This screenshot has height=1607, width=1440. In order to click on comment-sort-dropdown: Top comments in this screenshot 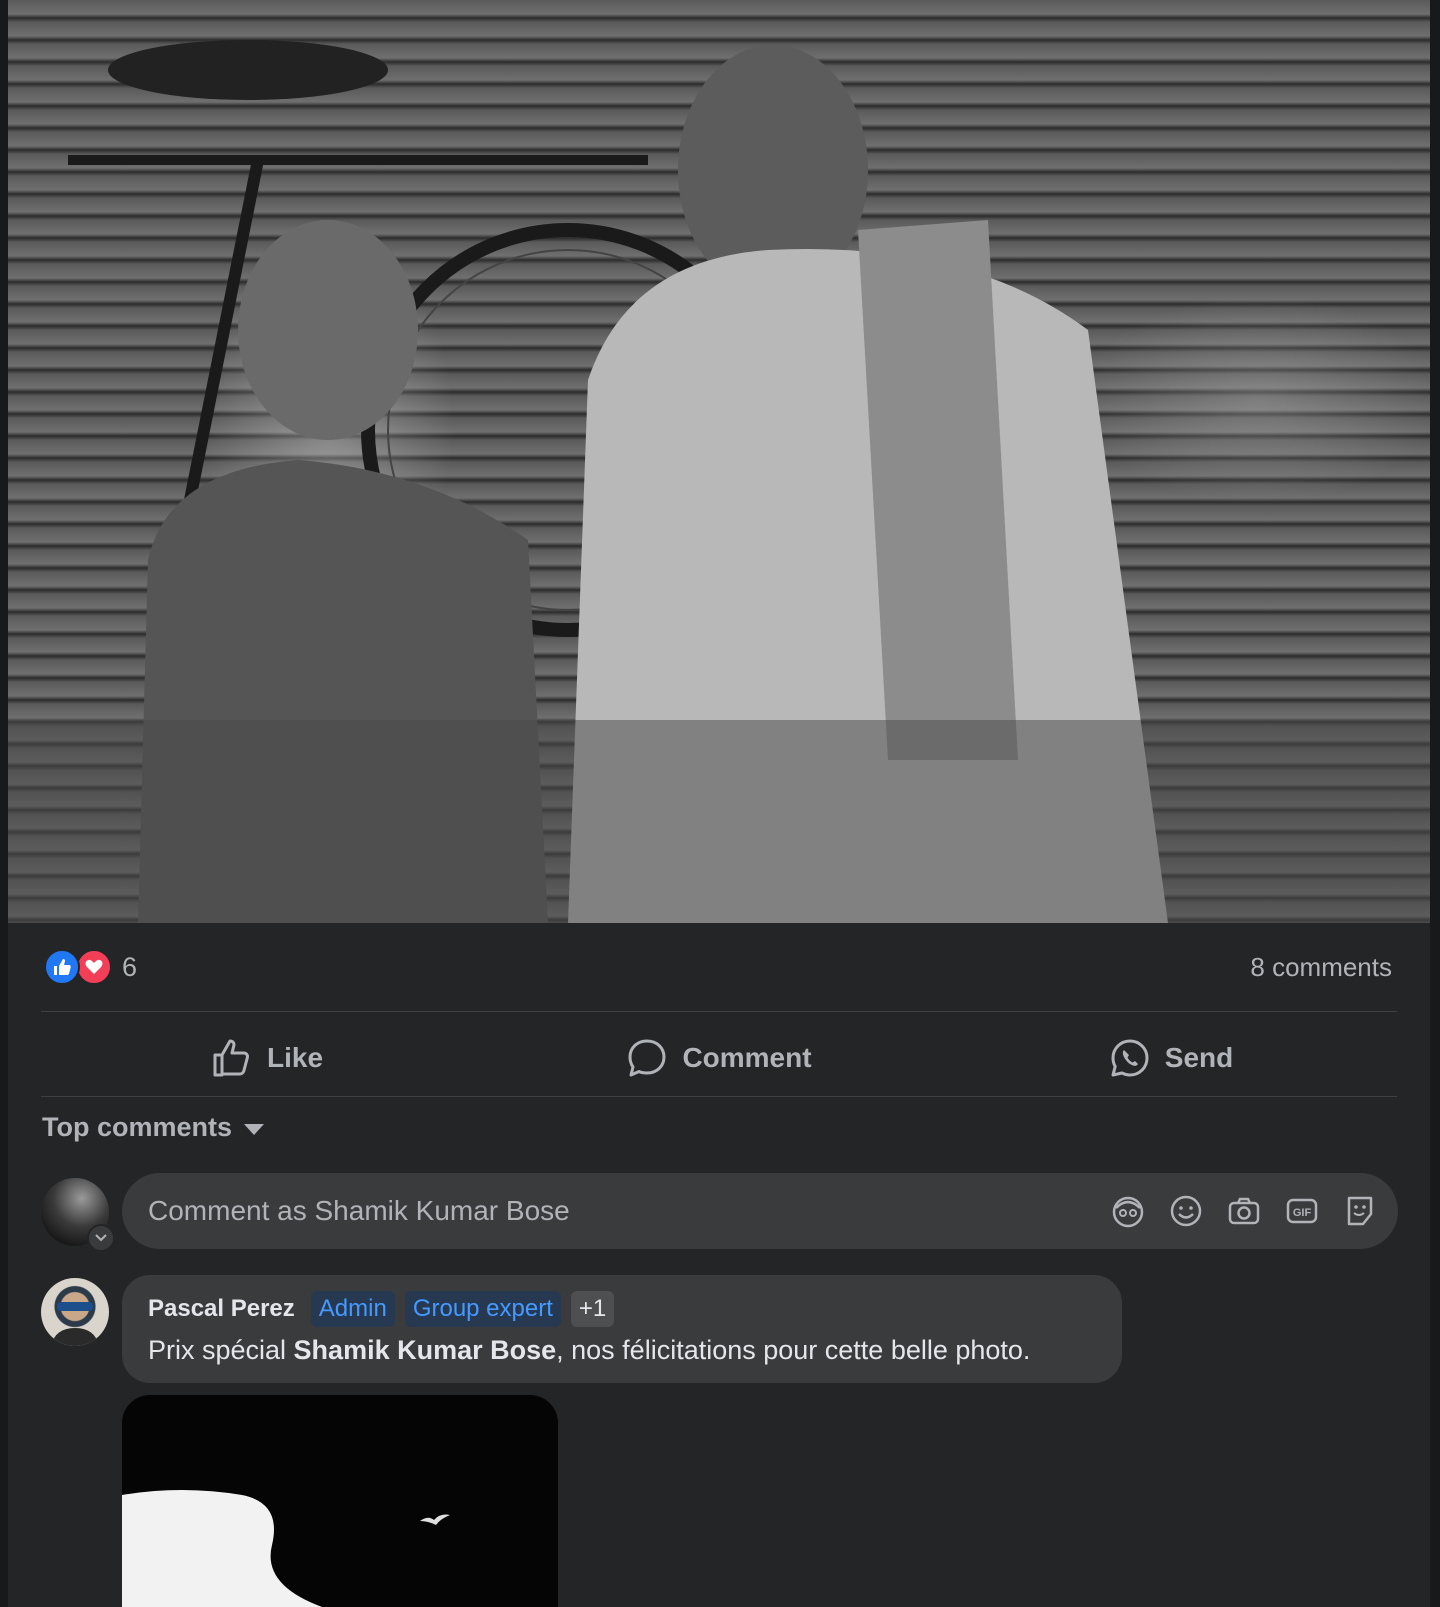, I will do `click(153, 1127)`.